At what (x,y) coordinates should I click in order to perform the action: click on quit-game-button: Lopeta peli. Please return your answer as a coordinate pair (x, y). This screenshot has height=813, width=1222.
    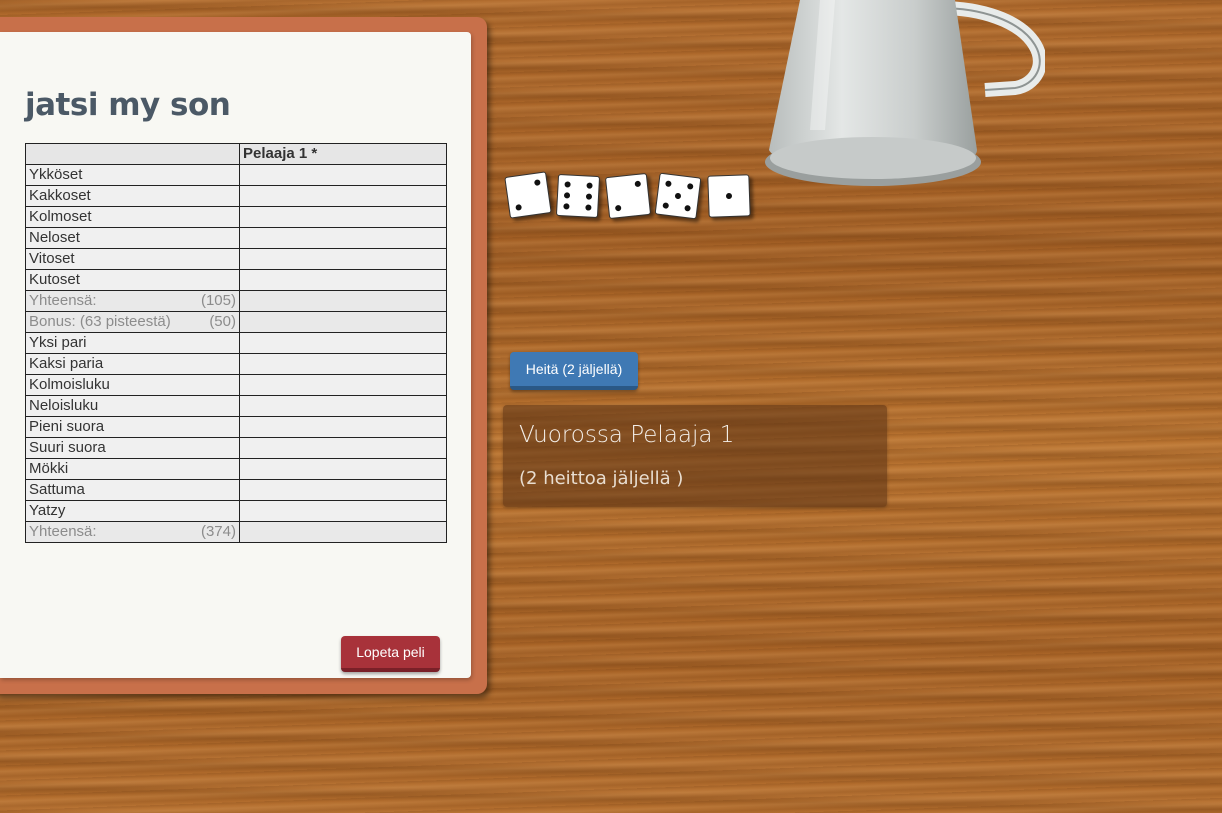
    Looking at the image, I should click on (390, 654).